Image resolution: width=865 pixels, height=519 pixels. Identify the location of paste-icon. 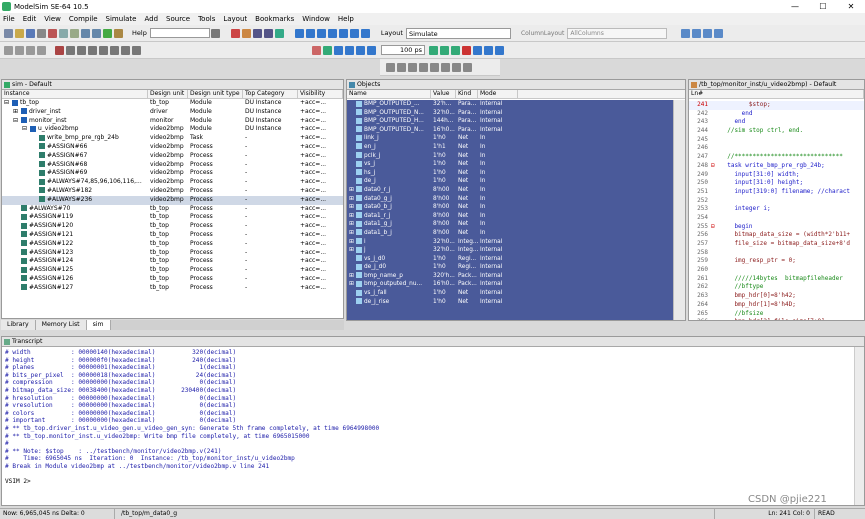
(74, 33).